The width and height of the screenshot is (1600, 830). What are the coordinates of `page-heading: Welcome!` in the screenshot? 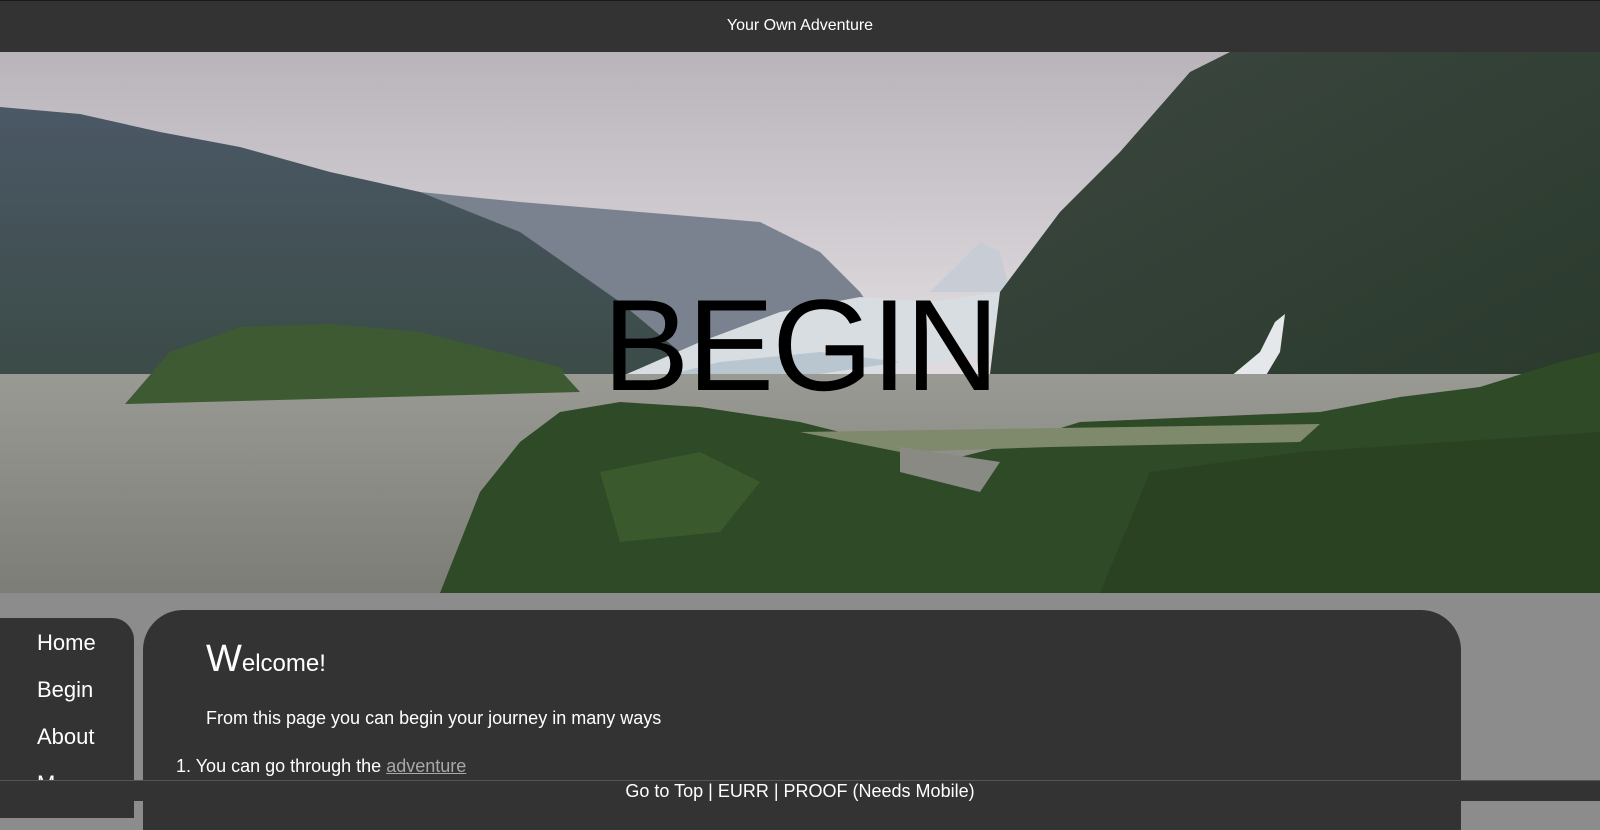 It's located at (266, 659).